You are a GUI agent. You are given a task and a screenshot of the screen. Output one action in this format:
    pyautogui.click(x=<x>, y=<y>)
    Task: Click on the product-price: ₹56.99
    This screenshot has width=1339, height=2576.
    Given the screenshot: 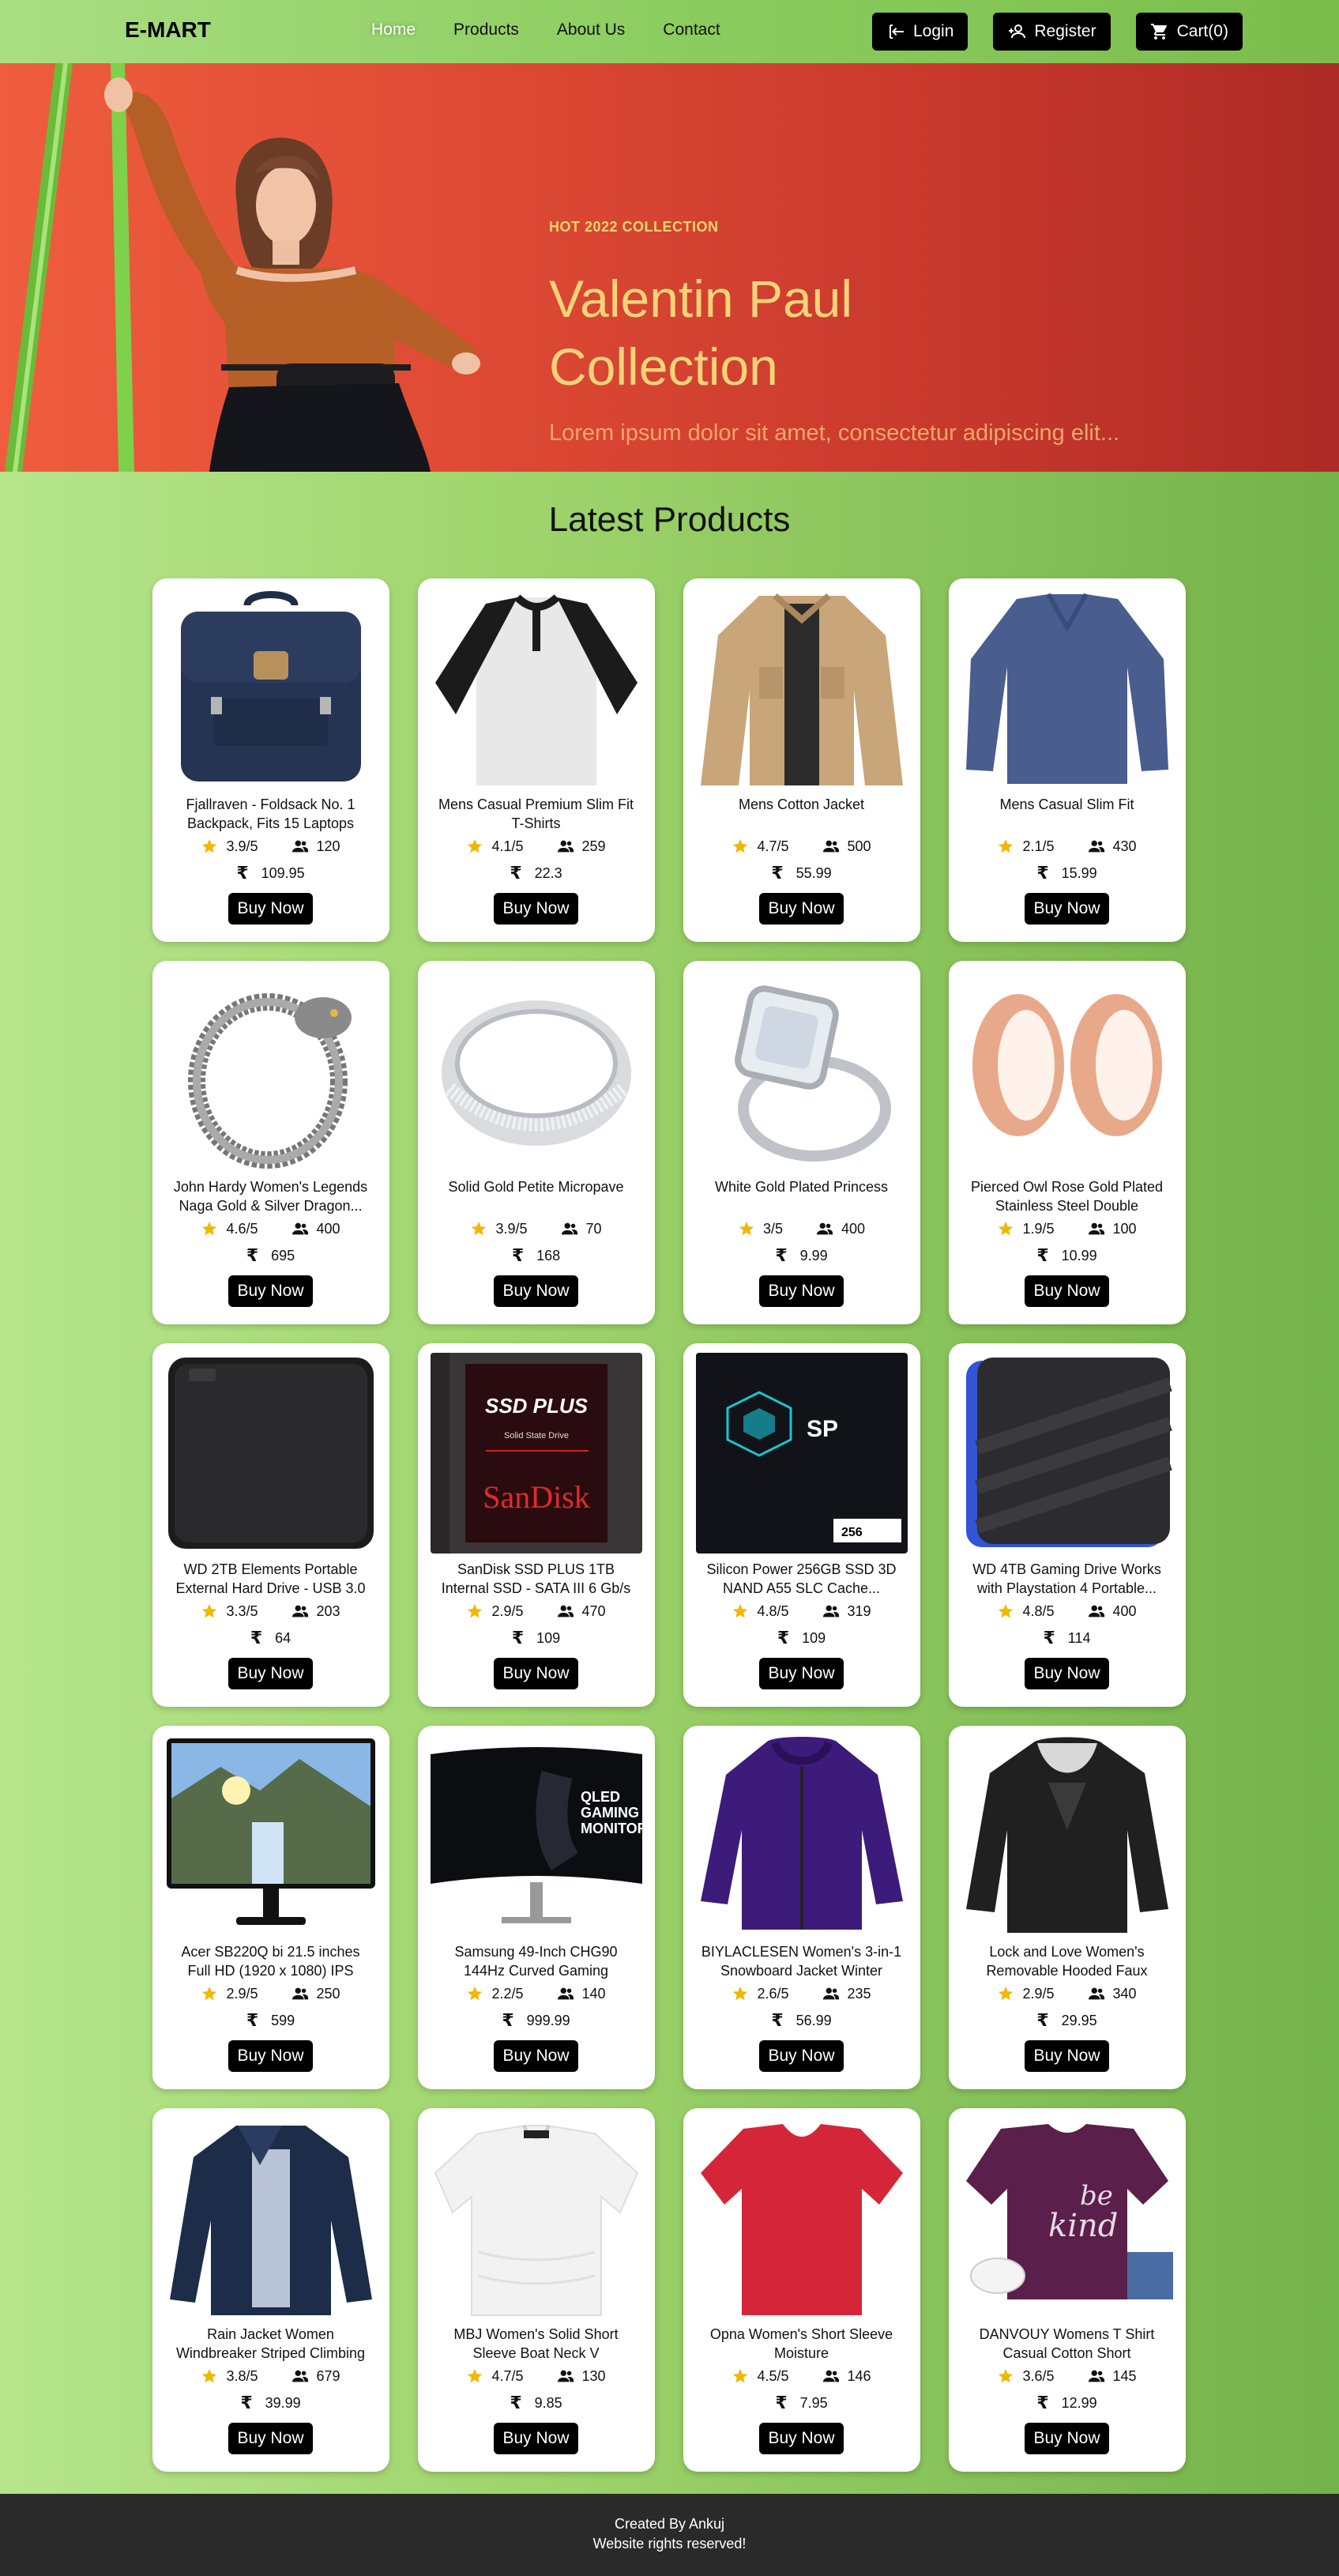 What is the action you would take?
    pyautogui.click(x=801, y=2020)
    